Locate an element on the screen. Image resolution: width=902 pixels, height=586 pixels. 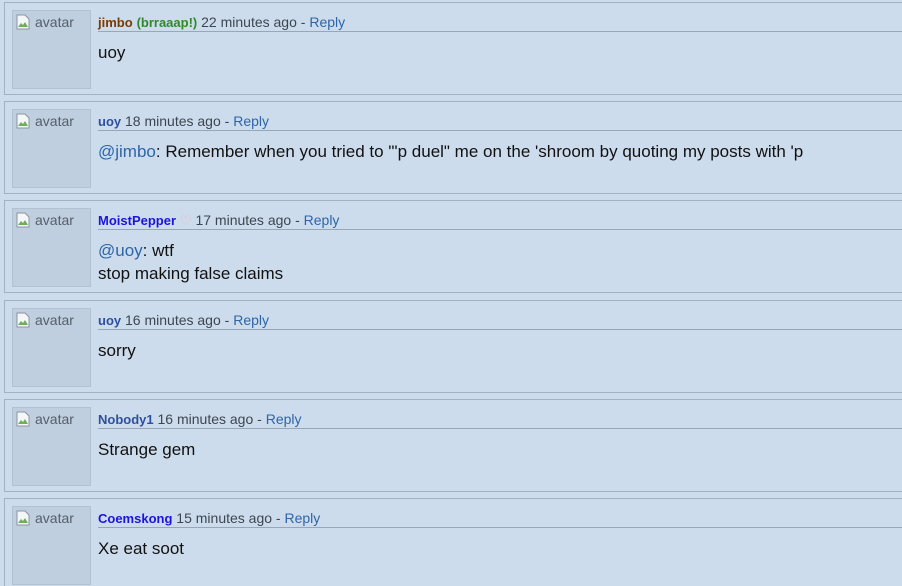
comment-header: MoistPepper ♡ 17 minutes ago - Reply is located at coordinates (500, 220).